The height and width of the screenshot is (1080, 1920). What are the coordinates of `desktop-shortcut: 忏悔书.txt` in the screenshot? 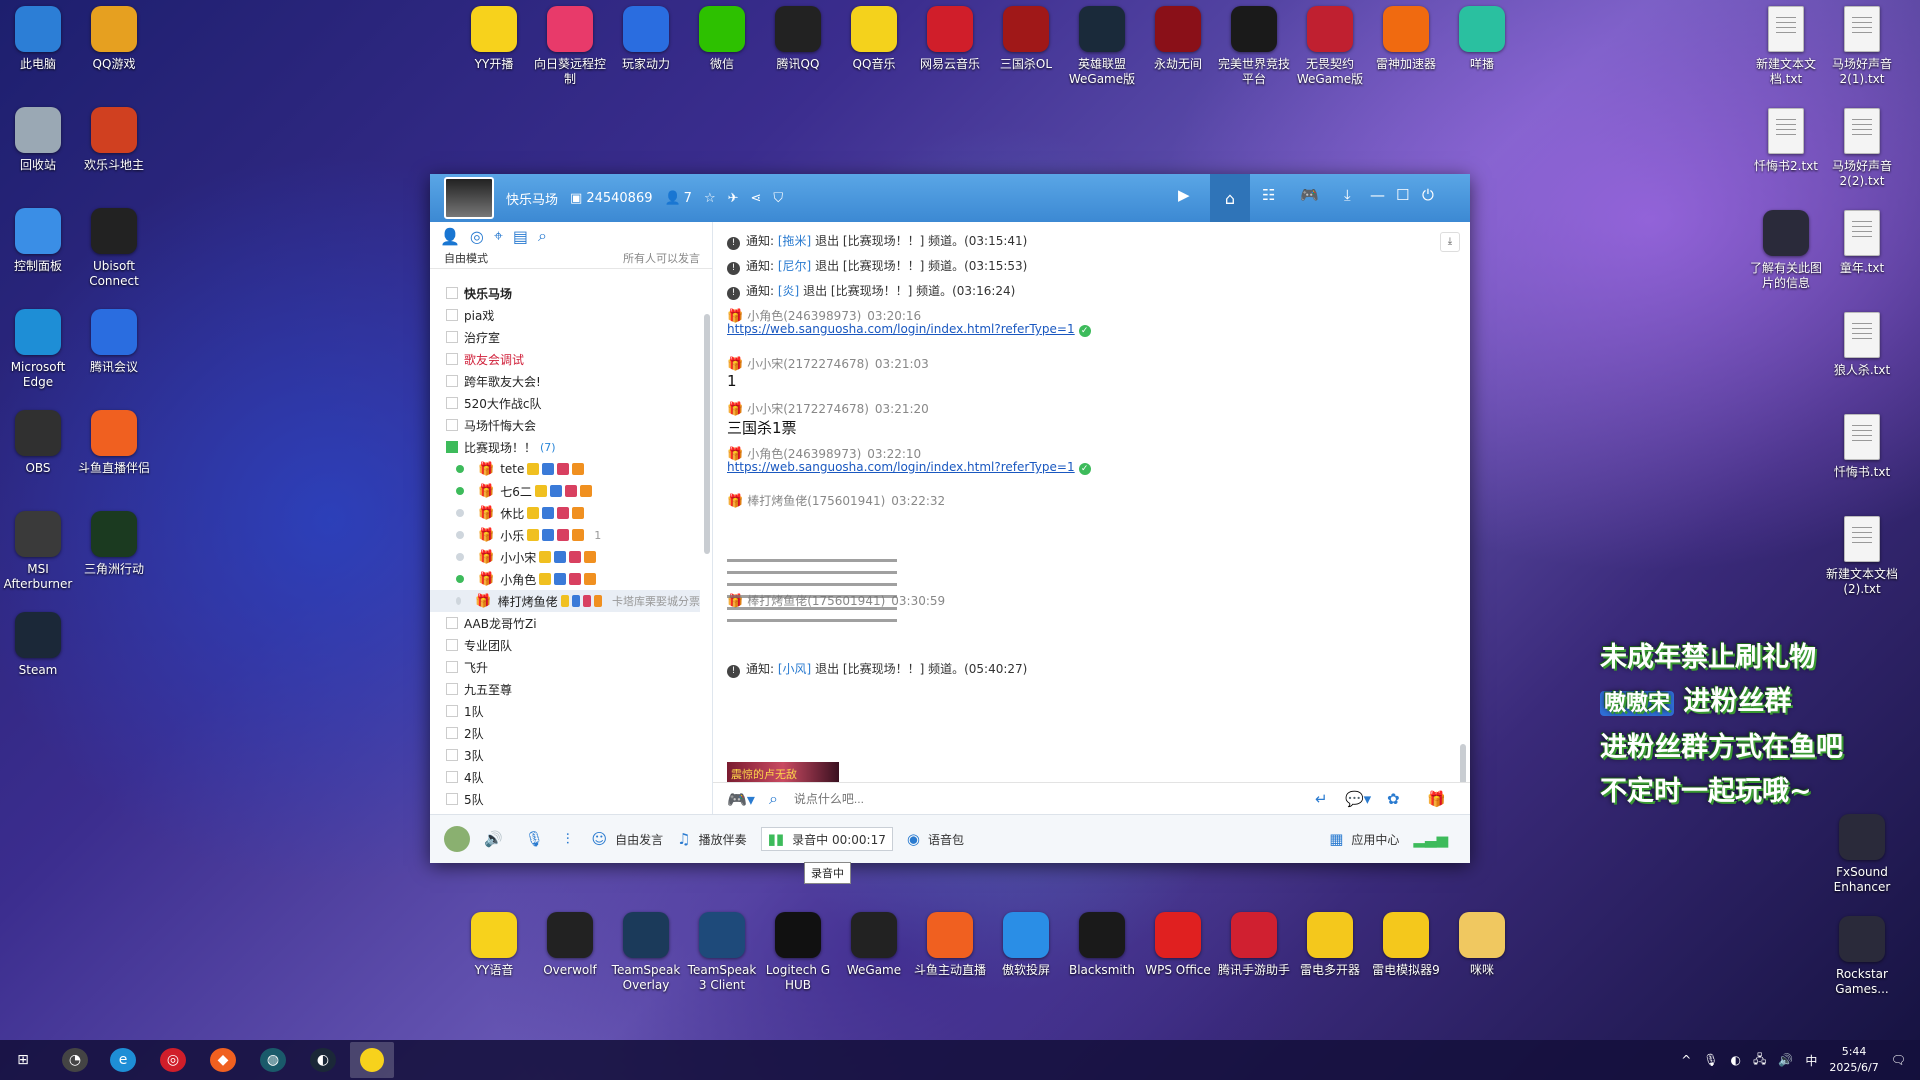 It's located at (1862, 447).